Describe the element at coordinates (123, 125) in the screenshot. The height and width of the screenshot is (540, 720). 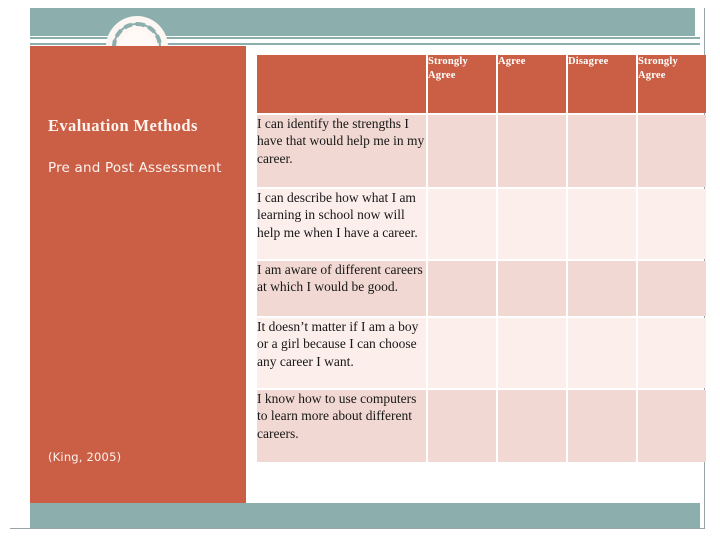
I see `page-title: Evaluation Methods` at that location.